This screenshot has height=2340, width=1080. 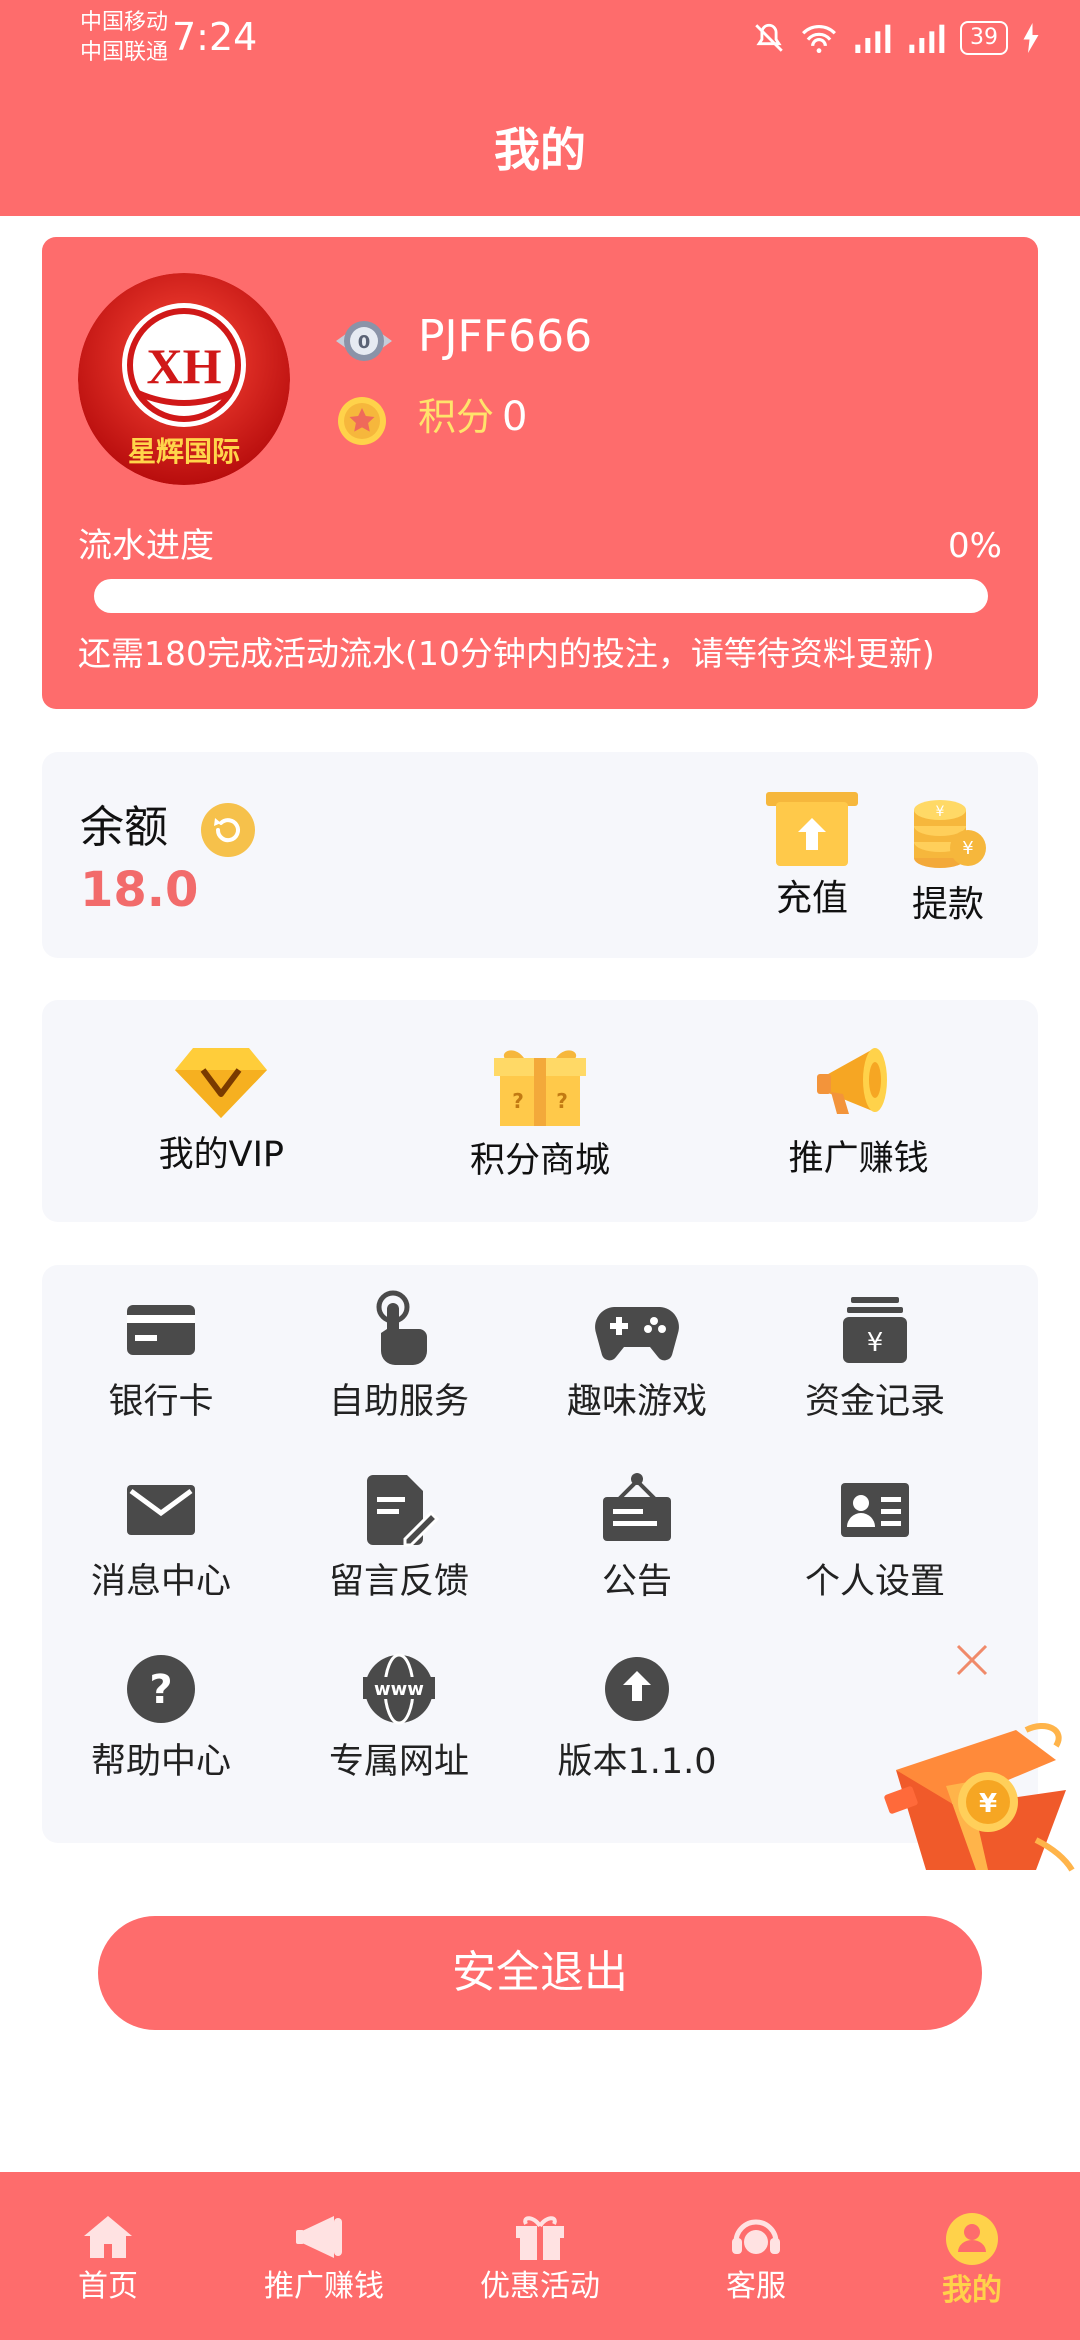 I want to click on menu-item-version: 版本1.1.0, so click(x=637, y=1718).